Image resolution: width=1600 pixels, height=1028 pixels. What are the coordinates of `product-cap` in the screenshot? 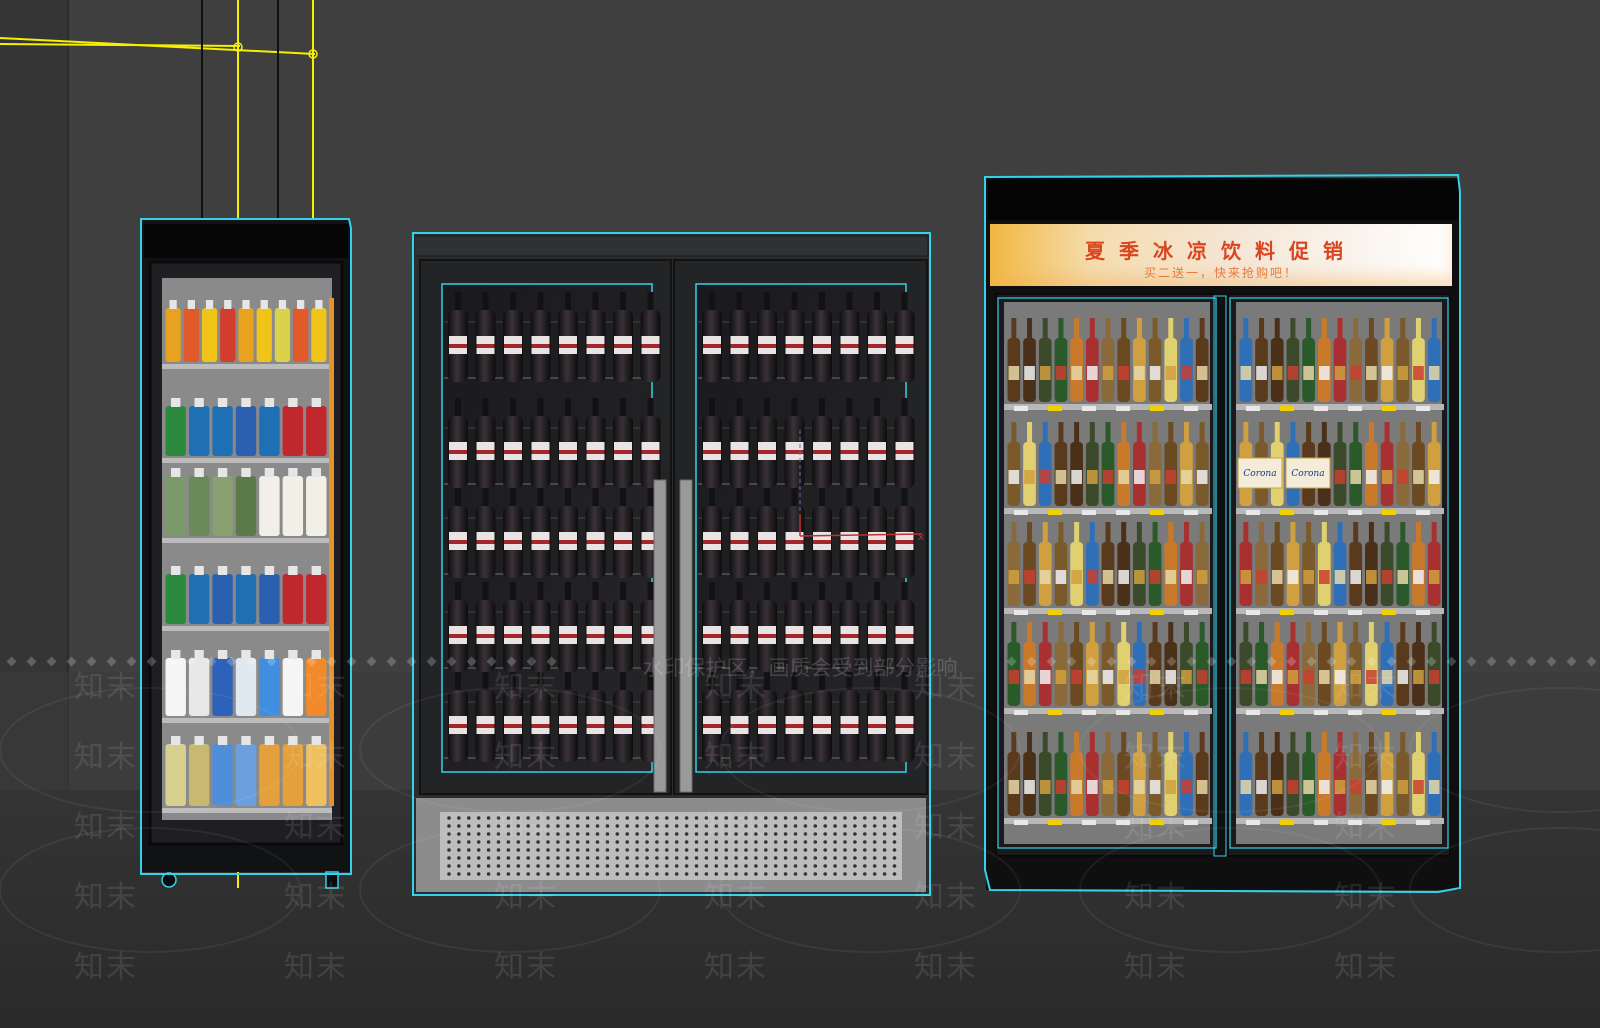 It's located at (222, 740).